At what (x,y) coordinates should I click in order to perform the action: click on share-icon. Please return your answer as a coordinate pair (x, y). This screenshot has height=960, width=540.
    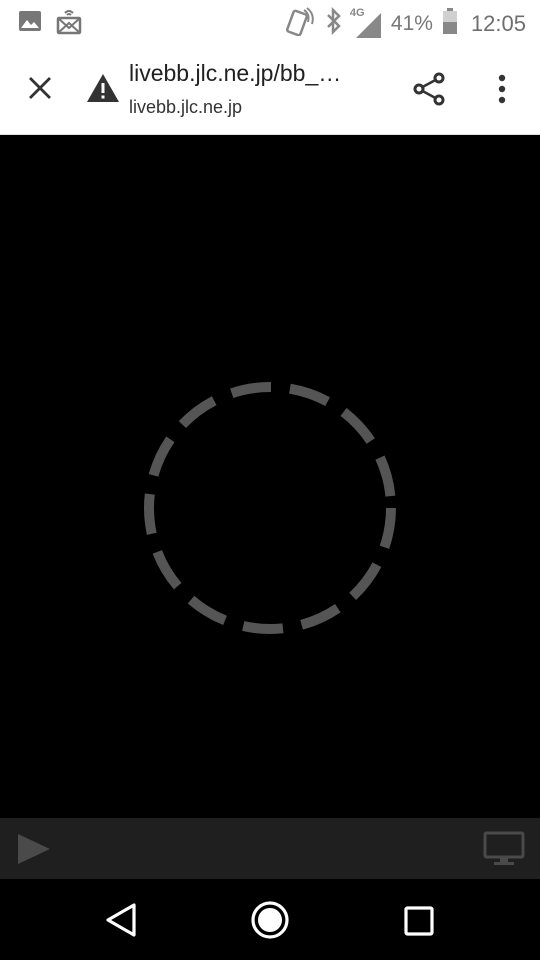
    Looking at the image, I should click on (429, 89).